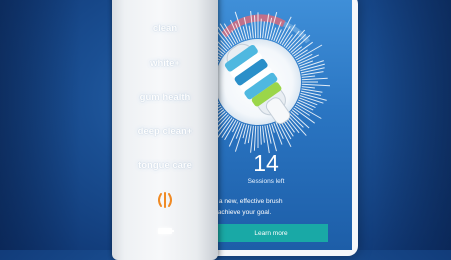  I want to click on mode-label-white: white+, so click(165, 63).